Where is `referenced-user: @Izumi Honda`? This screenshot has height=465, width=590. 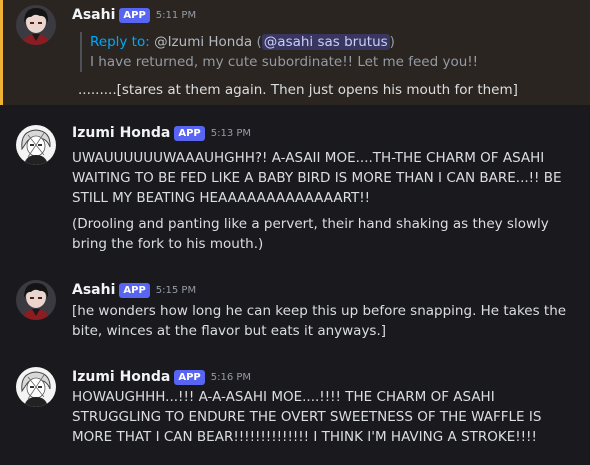
referenced-user: @Izumi Honda is located at coordinates (203, 42).